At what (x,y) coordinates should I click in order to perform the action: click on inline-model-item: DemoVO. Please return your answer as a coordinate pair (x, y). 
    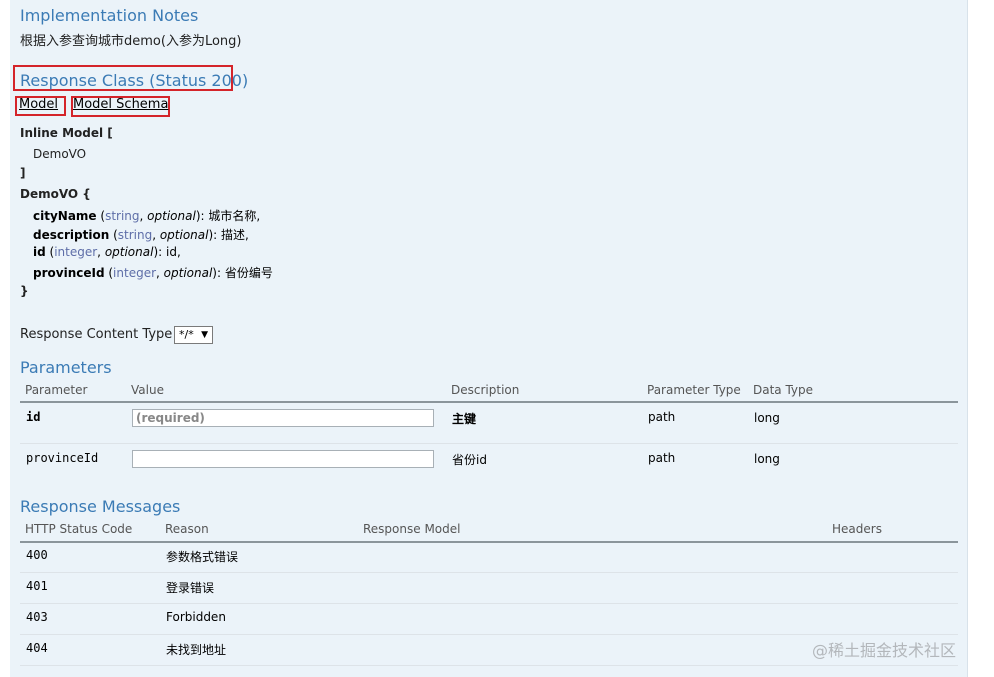
    Looking at the image, I should click on (60, 154).